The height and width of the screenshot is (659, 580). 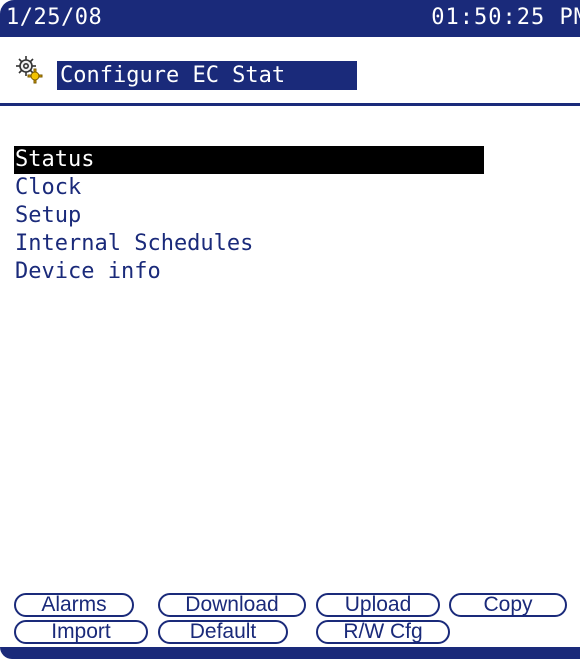 I want to click on menu-item-internal-schedules: Internal Schedules, so click(x=249, y=244).